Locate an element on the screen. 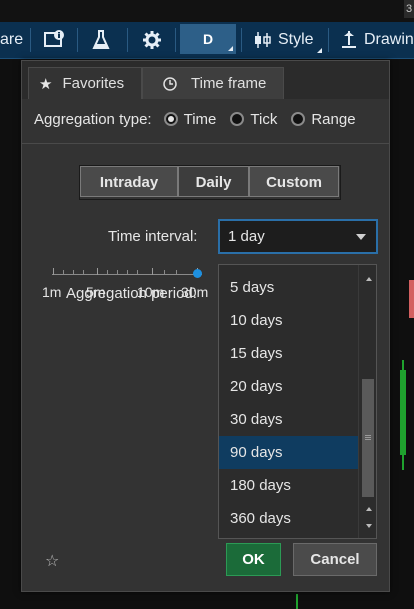 Image resolution: width=414 pixels, height=609 pixels. window-top-strip: 3 is located at coordinates (207, 11).